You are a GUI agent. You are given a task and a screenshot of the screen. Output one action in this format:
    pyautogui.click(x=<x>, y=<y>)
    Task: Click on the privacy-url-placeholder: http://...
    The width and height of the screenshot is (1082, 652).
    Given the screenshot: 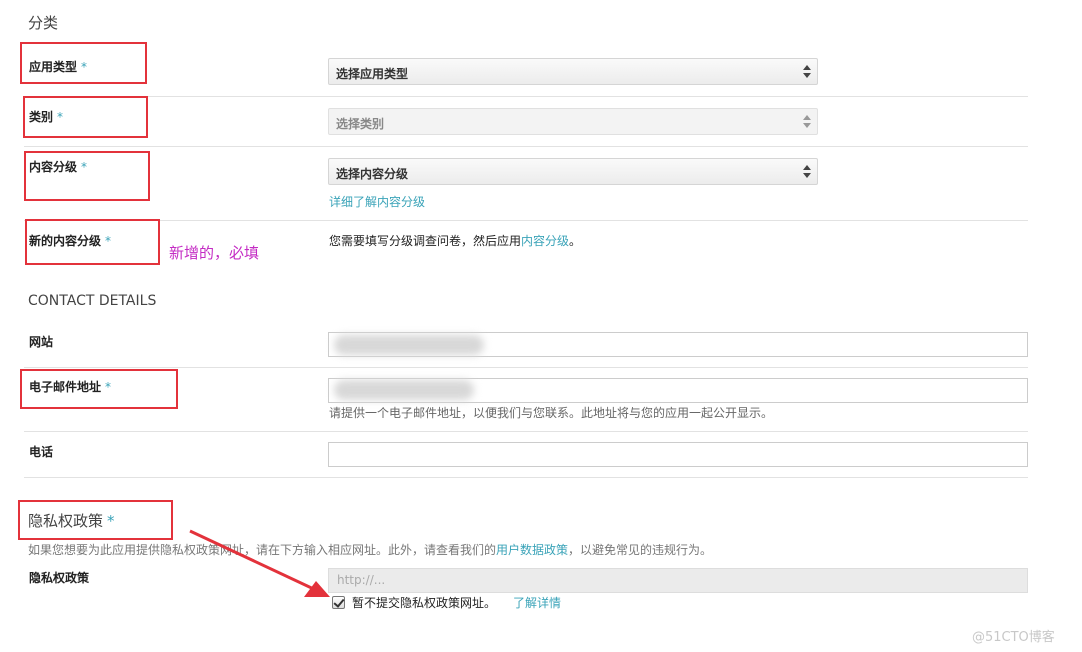 What is the action you would take?
    pyautogui.click(x=361, y=580)
    